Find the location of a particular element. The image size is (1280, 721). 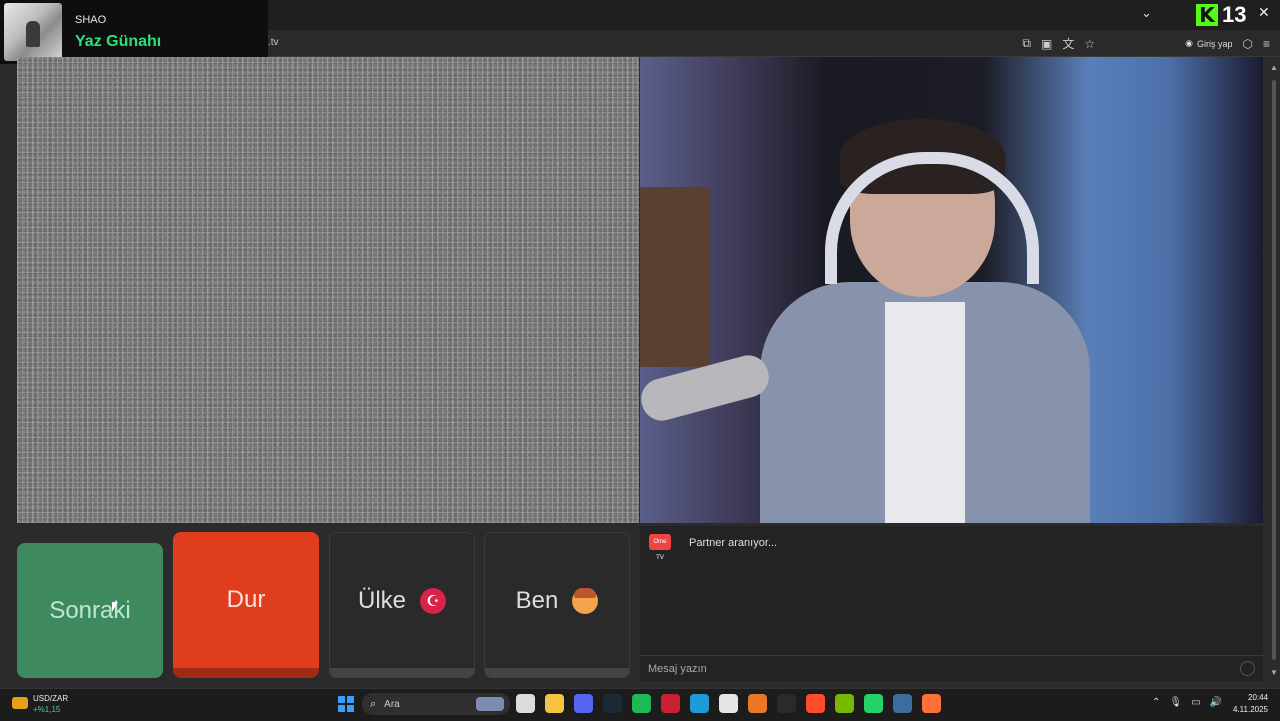

nvidia-icon is located at coordinates (844, 703).